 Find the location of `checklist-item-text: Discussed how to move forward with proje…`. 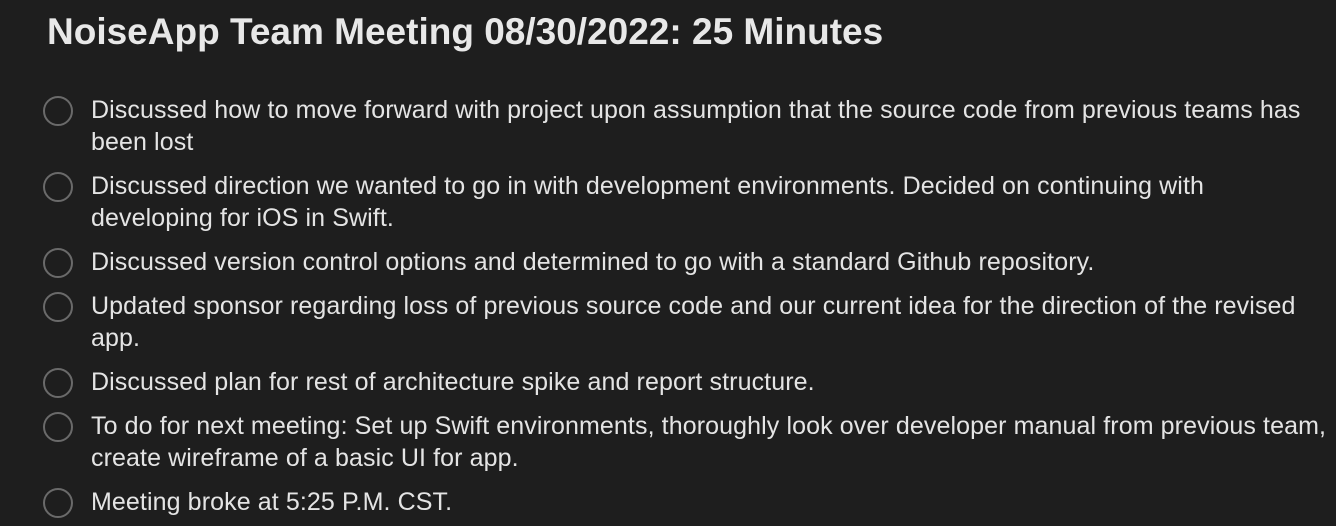

checklist-item-text: Discussed how to move forward with proje… is located at coordinates (711, 126).